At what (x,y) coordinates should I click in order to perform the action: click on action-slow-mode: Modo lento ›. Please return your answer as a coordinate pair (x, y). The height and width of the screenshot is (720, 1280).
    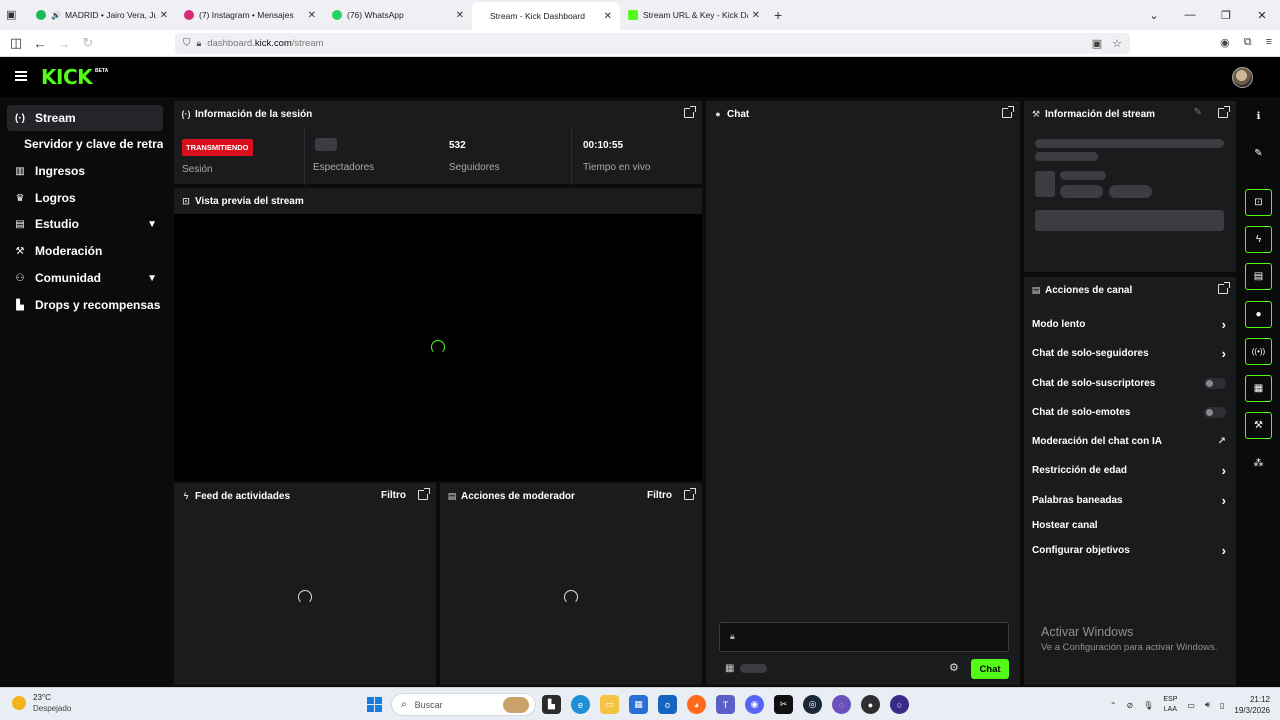
    Looking at the image, I should click on (1130, 324).